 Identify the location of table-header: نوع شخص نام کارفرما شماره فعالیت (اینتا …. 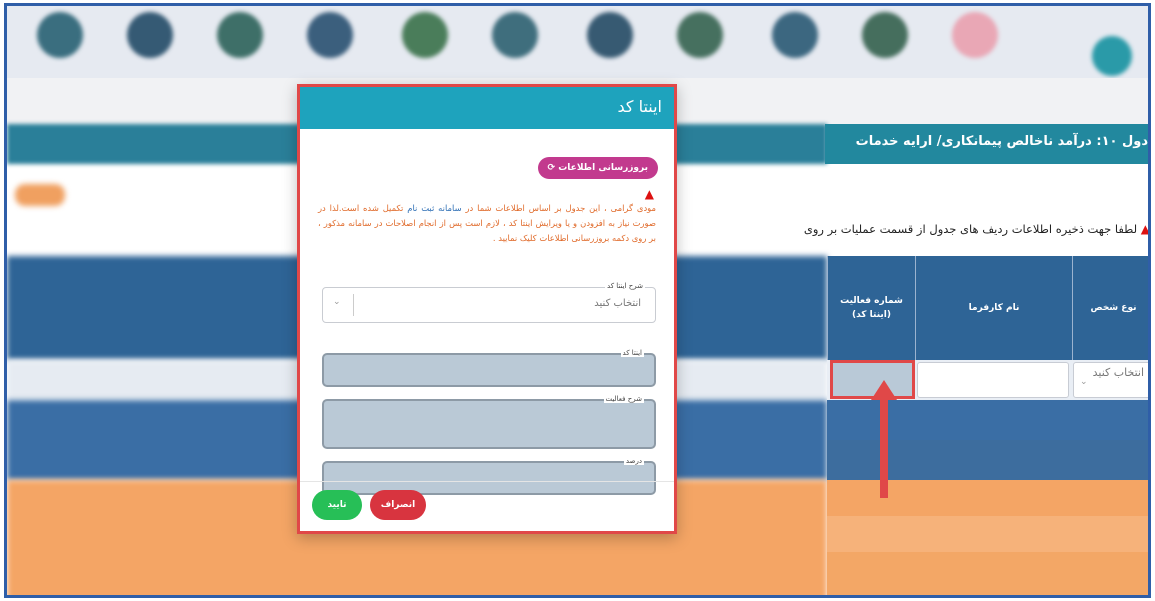
(987, 308).